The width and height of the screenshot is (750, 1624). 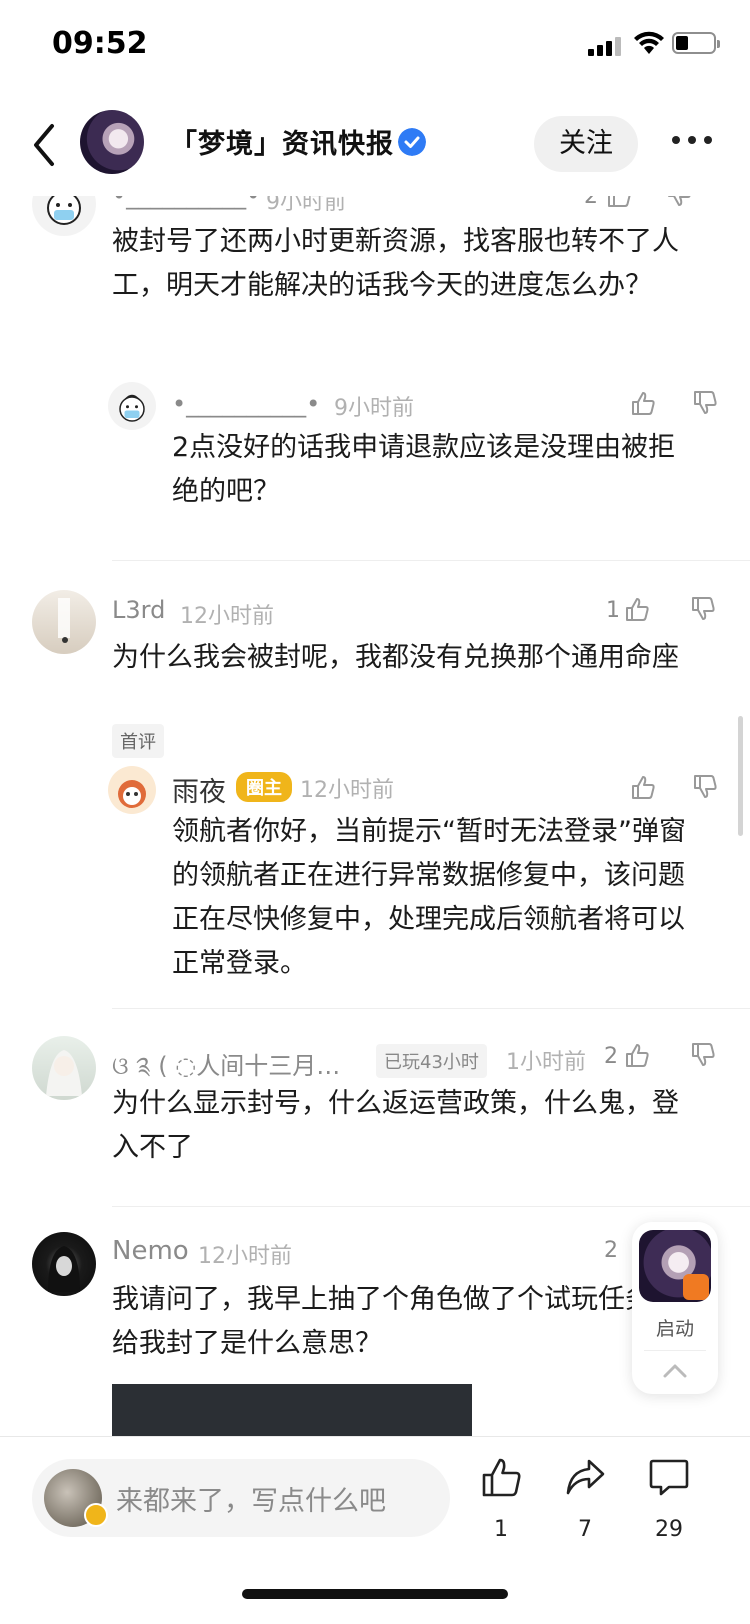 I want to click on comment-item: L3rd 12小时前 1 为什么我会被封呢，我都没有兑换那个通用命座 首评, so click(x=375, y=680).